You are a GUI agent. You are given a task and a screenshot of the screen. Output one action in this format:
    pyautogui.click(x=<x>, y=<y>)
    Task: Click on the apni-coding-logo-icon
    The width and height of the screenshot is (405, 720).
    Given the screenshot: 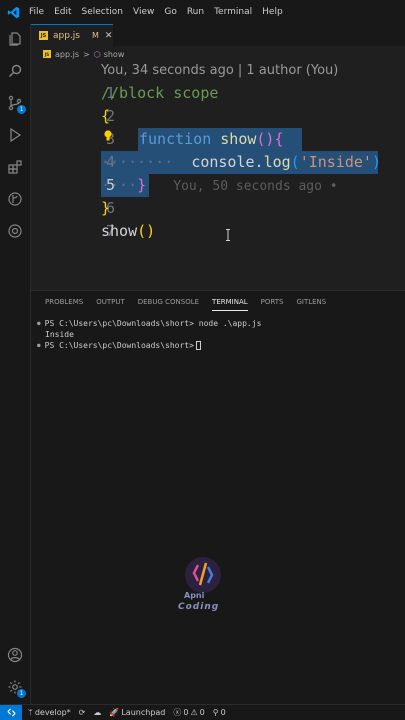 What is the action you would take?
    pyautogui.click(x=203, y=575)
    